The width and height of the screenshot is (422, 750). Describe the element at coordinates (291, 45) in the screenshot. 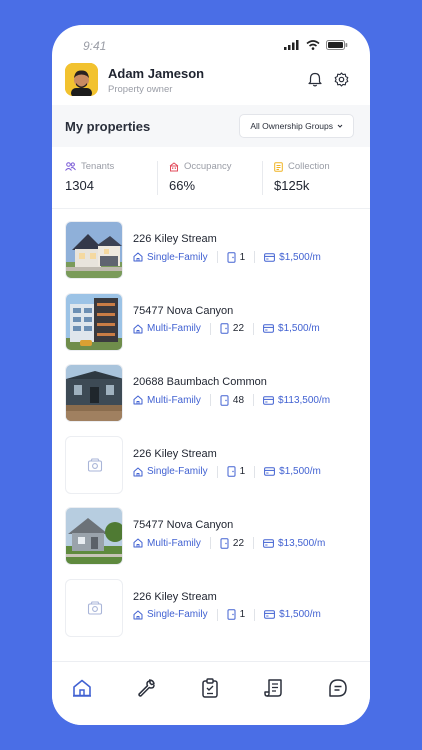

I see `signal-icon` at that location.